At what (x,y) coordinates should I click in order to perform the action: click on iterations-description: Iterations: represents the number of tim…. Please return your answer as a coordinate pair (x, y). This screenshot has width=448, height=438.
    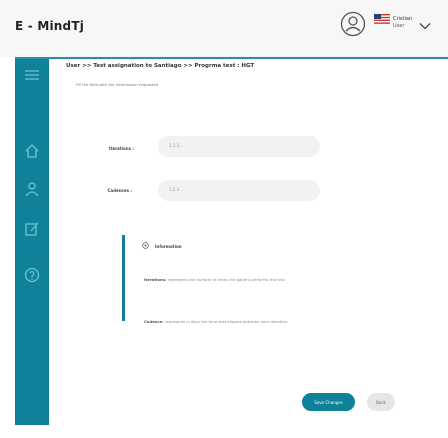
    Looking at the image, I should click on (270, 280).